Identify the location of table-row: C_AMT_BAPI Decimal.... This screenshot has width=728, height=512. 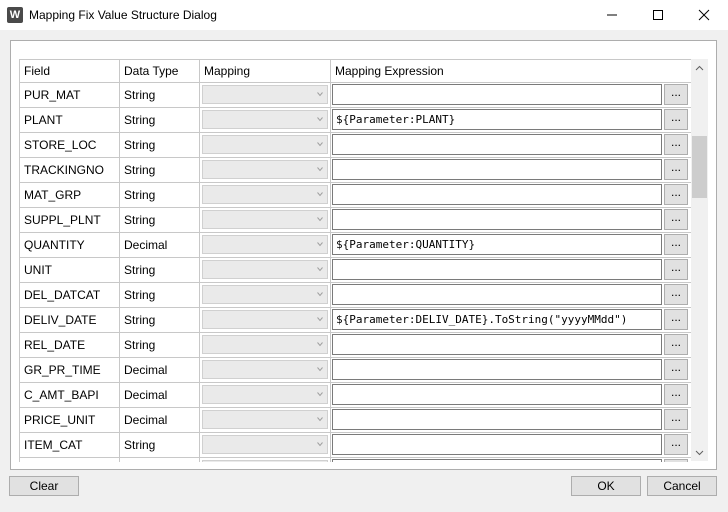
(356, 395).